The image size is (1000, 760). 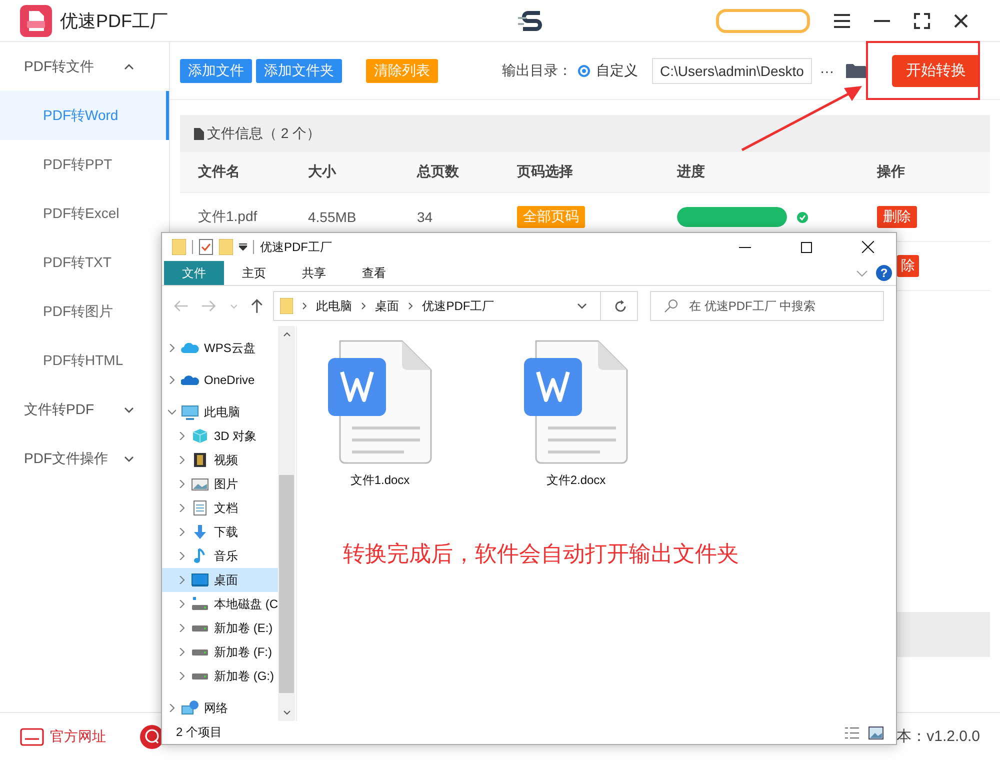 What do you see at coordinates (827, 70) in the screenshot?
I see `more-button: ···` at bounding box center [827, 70].